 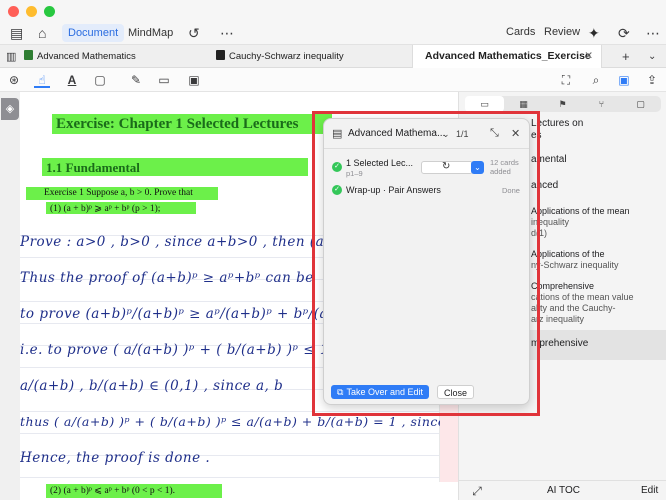 What do you see at coordinates (333, 80) in the screenshot?
I see `annotation-toolbar: ⊛ ☝ A ▢ ✎ ▭ ▣ ⛶ ⌕ ▣ ⇪` at bounding box center [333, 80].